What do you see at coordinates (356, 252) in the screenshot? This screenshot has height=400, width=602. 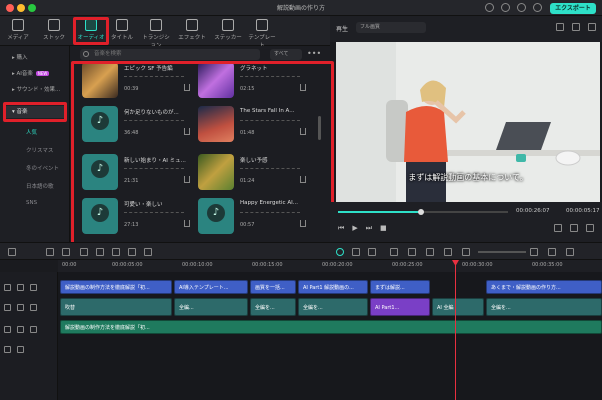 I see `marker-icon` at bounding box center [356, 252].